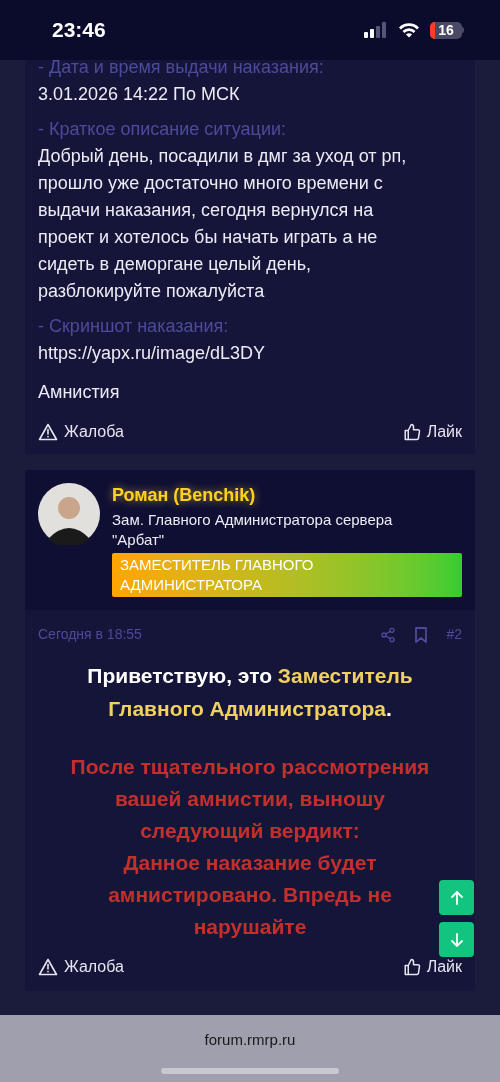  What do you see at coordinates (79, 392) in the screenshot?
I see `post-text: Амнистия` at bounding box center [79, 392].